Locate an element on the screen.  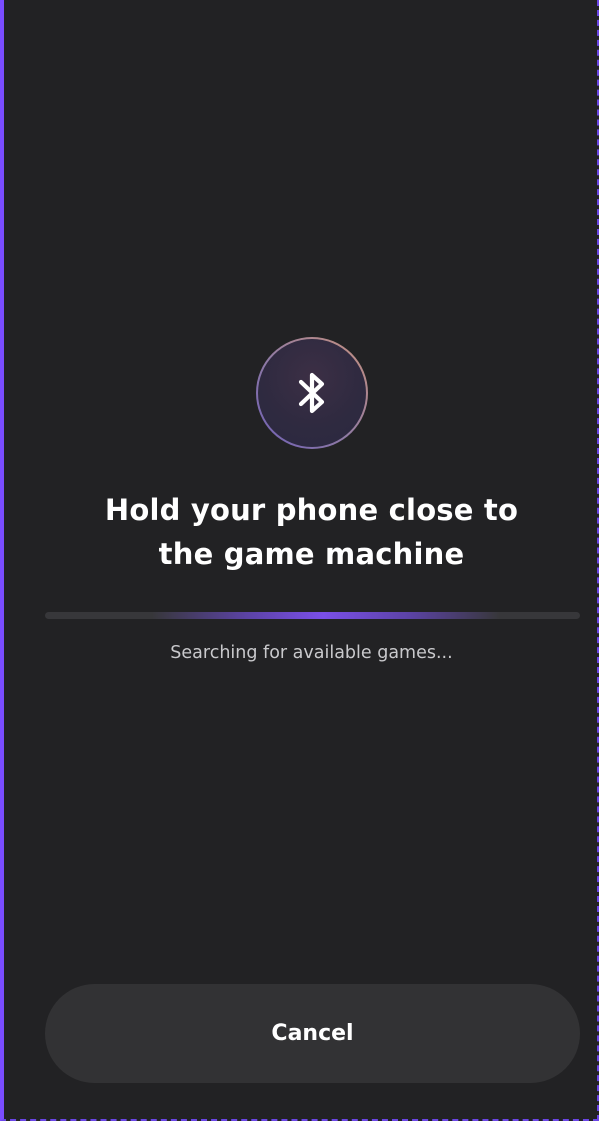
search-progress-bar is located at coordinates (312, 615).